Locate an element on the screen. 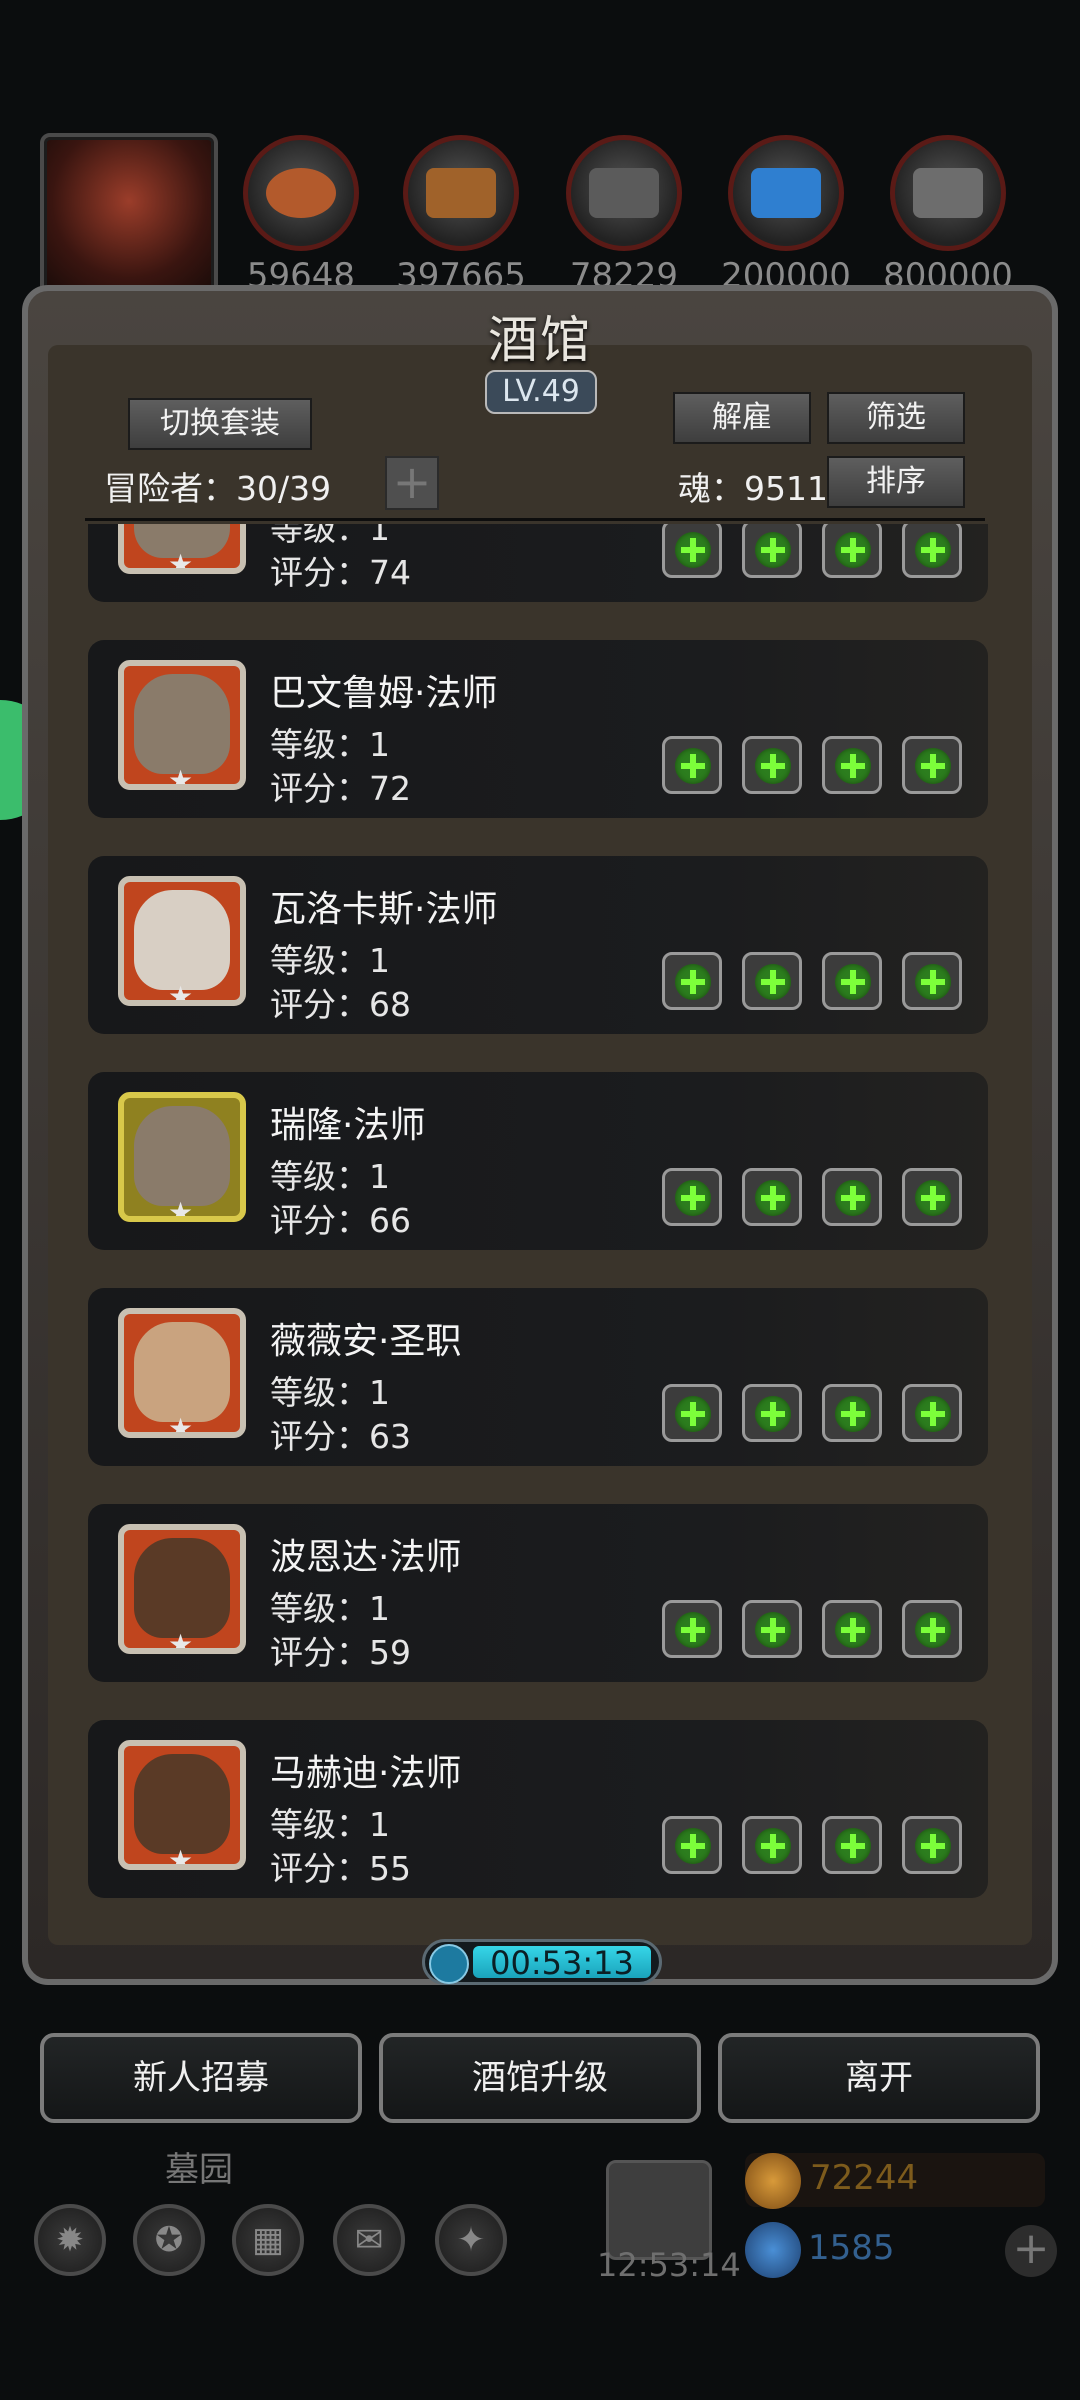 This screenshot has height=2400, width=1080. header-divider is located at coordinates (535, 519).